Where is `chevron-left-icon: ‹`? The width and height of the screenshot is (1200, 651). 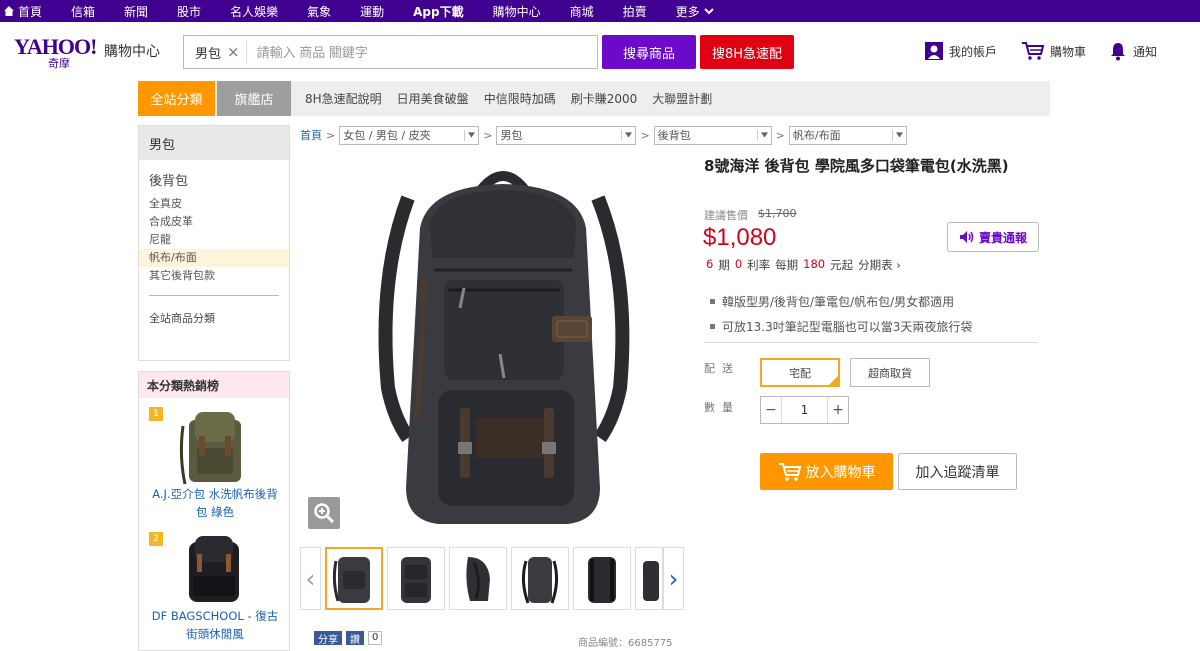
chevron-left-icon: ‹ is located at coordinates (310, 578).